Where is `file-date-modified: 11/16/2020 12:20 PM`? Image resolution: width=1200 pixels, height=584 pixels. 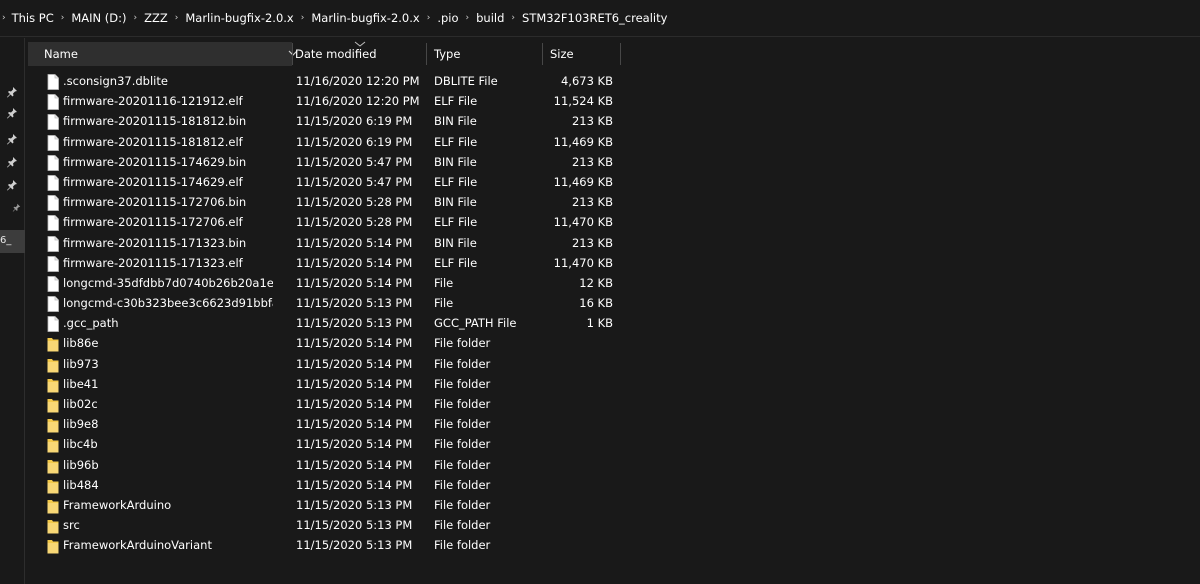
file-date-modified: 11/16/2020 12:20 PM is located at coordinates (358, 101).